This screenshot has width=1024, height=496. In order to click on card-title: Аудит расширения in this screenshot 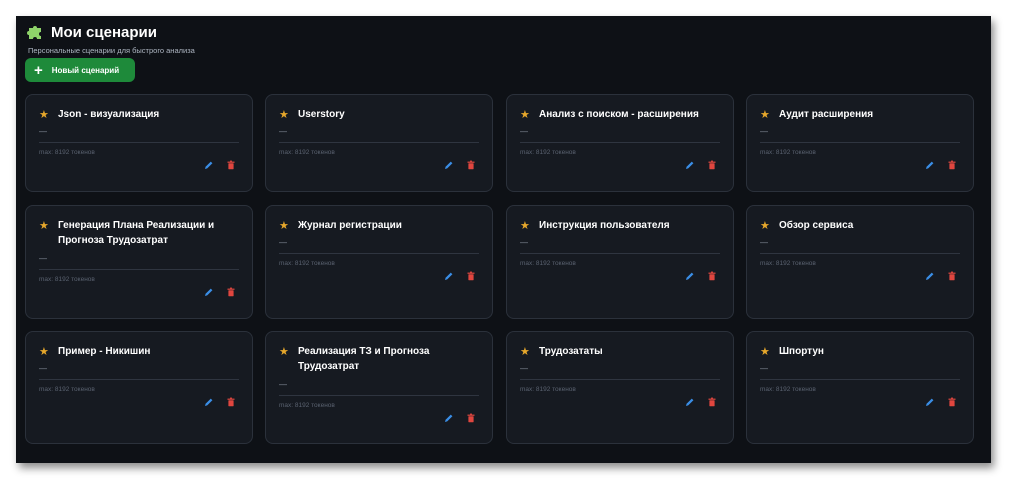, I will do `click(826, 114)`.